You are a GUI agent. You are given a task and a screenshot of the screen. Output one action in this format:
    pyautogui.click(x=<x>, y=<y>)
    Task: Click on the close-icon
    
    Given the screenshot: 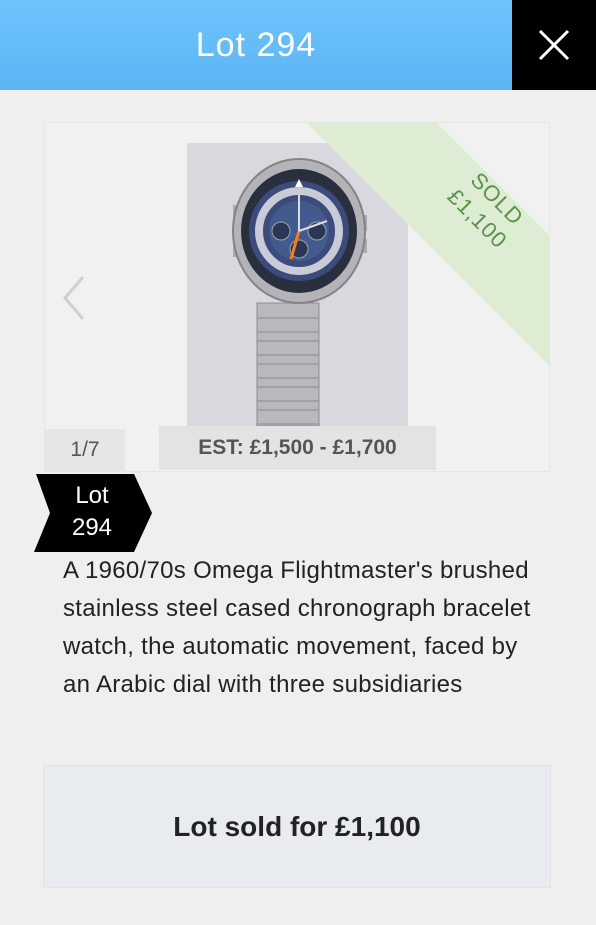 What is the action you would take?
    pyautogui.click(x=554, y=45)
    